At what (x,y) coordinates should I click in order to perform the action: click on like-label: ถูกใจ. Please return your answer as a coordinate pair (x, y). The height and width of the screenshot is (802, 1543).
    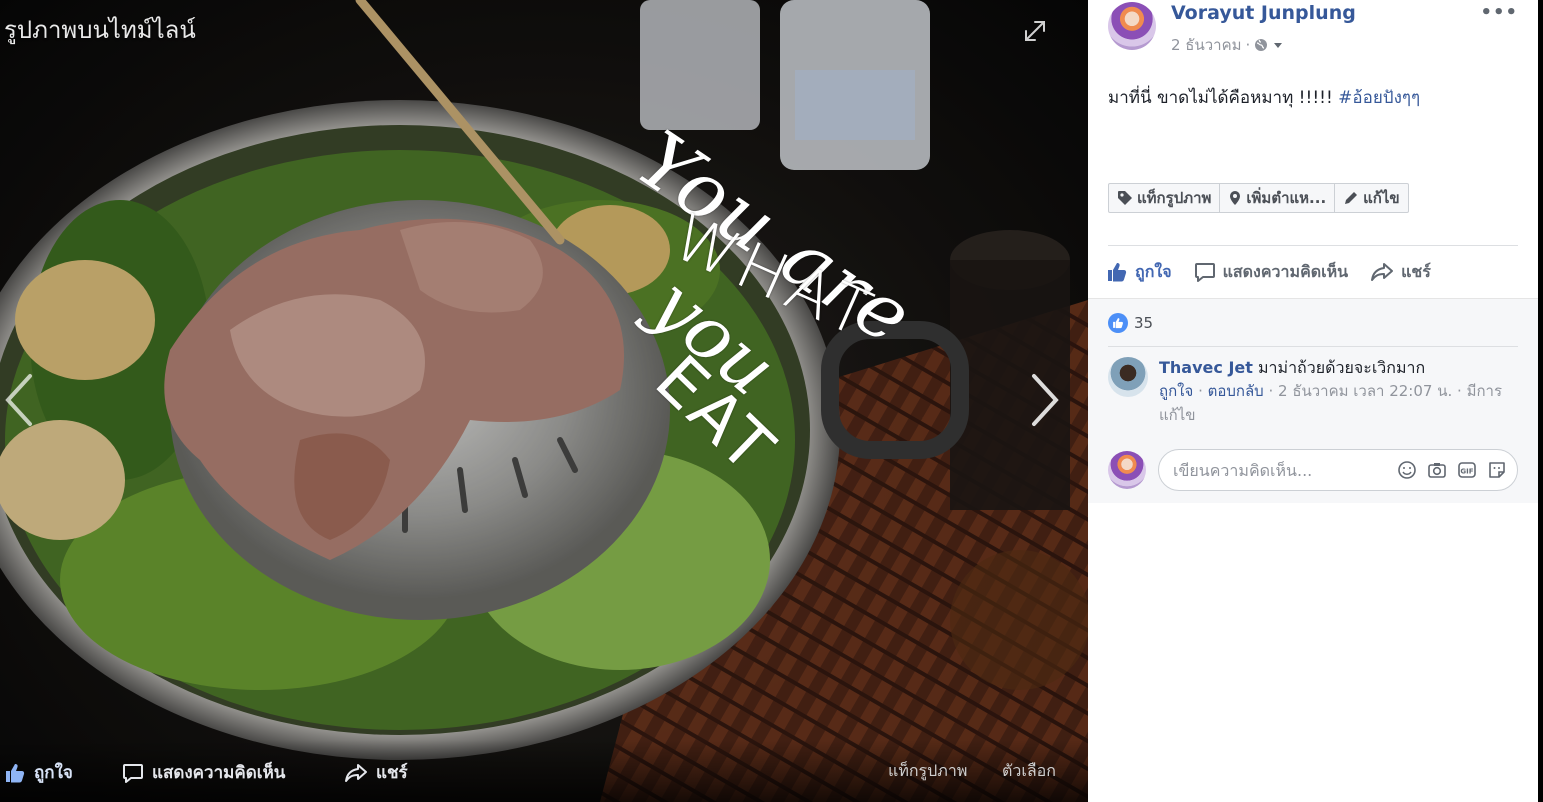
    Looking at the image, I should click on (1153, 271).